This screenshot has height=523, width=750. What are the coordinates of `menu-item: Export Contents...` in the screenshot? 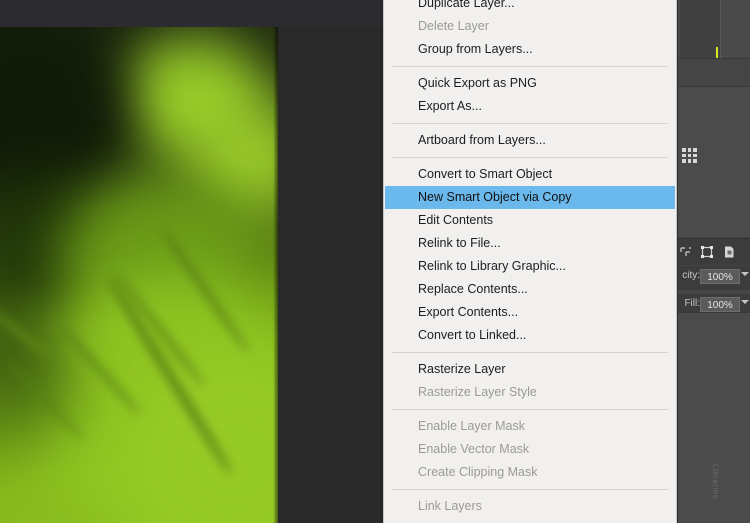 It's located at (530, 312).